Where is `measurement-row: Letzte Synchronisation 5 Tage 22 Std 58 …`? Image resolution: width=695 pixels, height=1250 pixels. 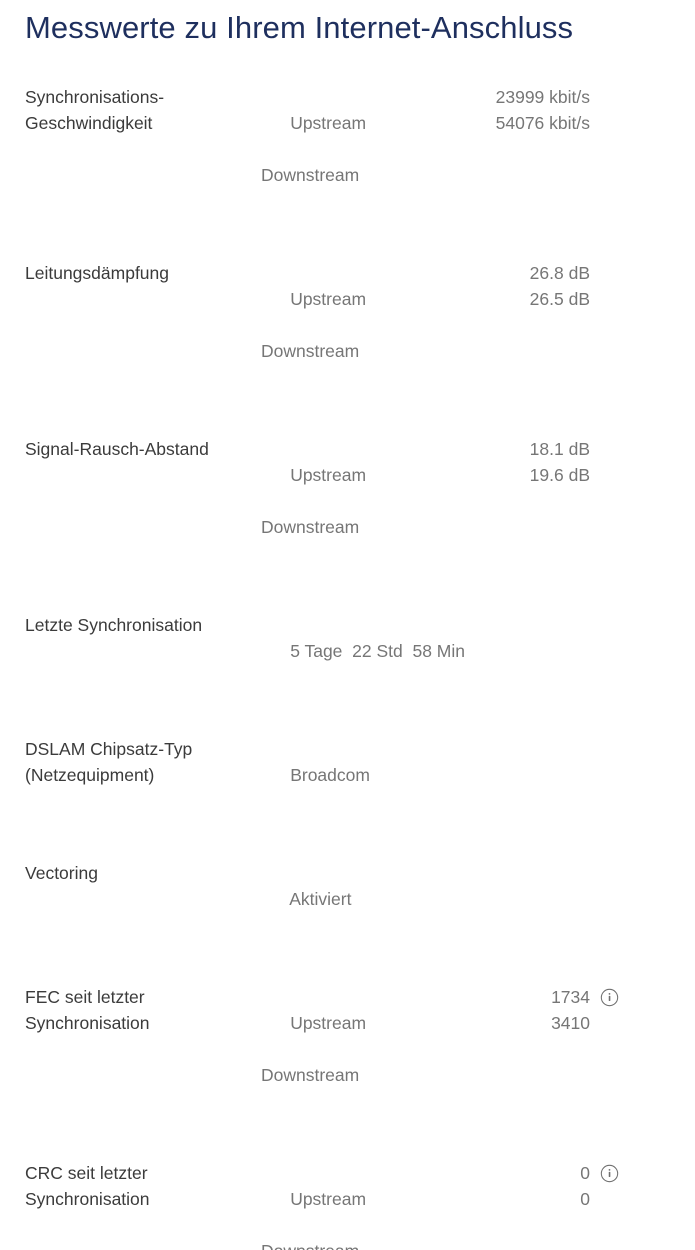
measurement-row: Letzte Synchronisation 5 Tage 22 Std 58 … is located at coordinates (347, 664).